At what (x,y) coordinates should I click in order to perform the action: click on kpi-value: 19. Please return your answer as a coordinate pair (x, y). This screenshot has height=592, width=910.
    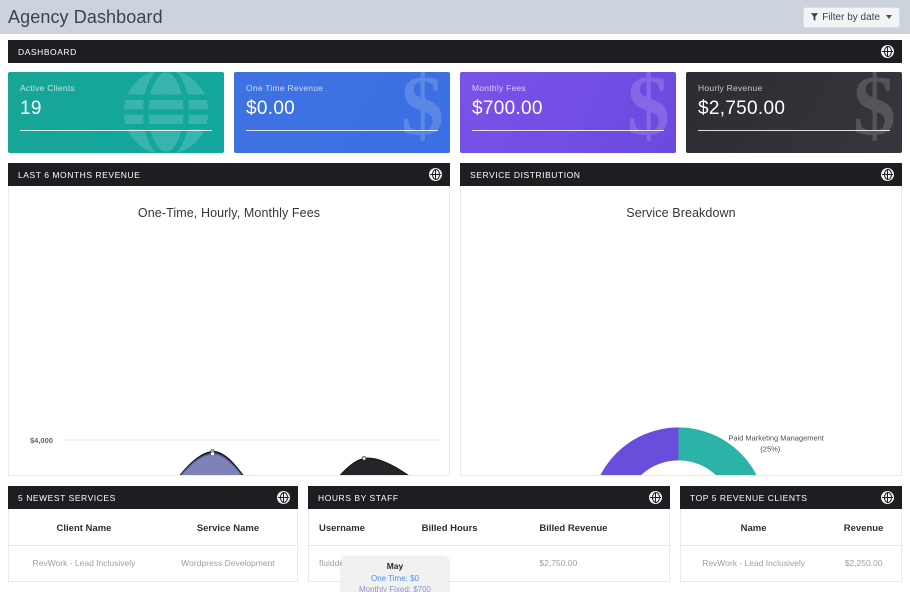
    Looking at the image, I should click on (31, 108).